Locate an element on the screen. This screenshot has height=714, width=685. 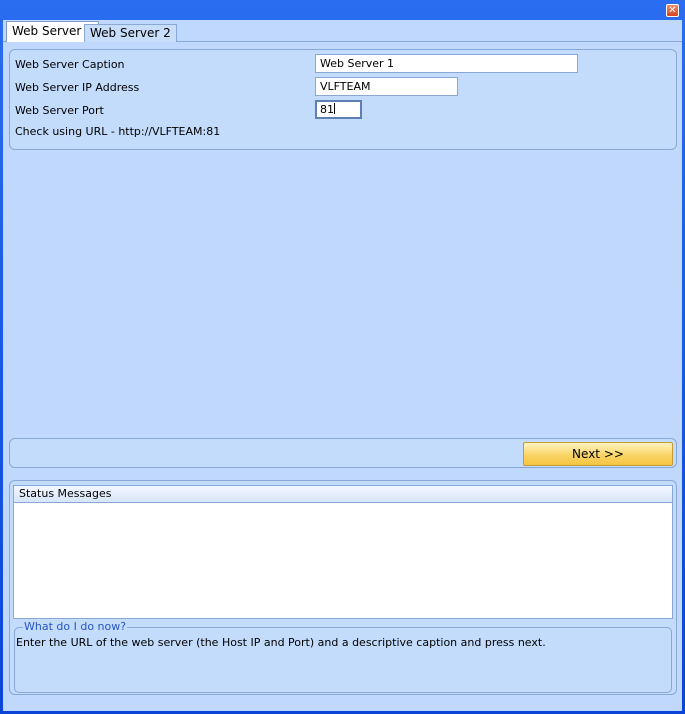
port-value: 81 is located at coordinates (327, 109).